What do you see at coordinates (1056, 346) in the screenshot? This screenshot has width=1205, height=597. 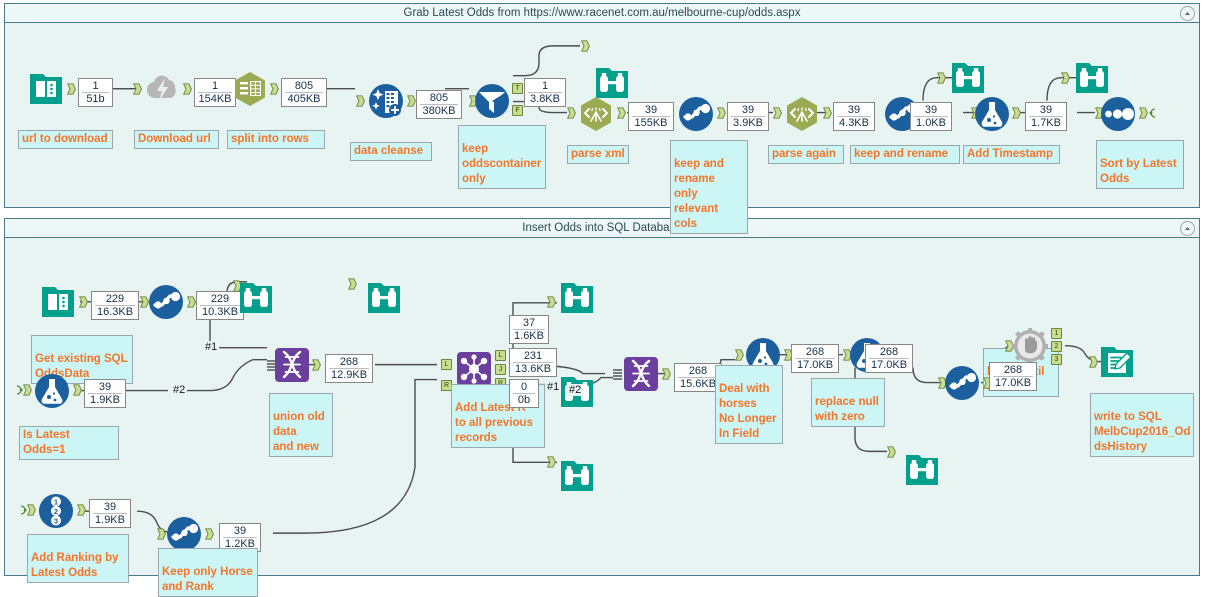 I see `block-output-2-anchor: 2` at bounding box center [1056, 346].